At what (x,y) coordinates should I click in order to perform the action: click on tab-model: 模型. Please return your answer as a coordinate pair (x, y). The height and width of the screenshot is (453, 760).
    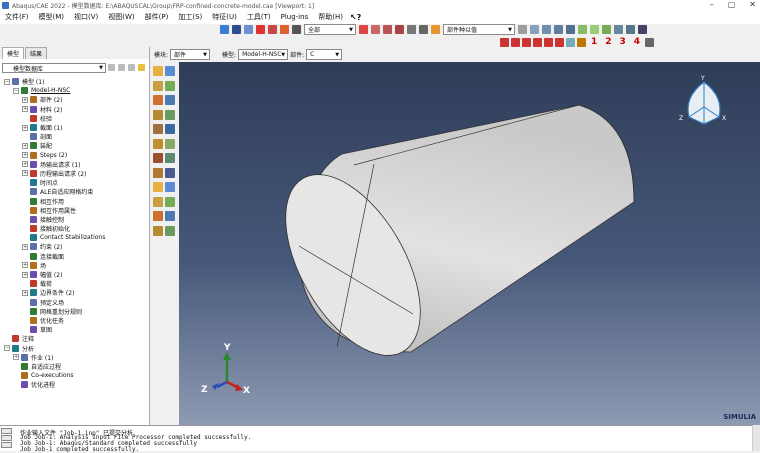
    Looking at the image, I should click on (13, 53).